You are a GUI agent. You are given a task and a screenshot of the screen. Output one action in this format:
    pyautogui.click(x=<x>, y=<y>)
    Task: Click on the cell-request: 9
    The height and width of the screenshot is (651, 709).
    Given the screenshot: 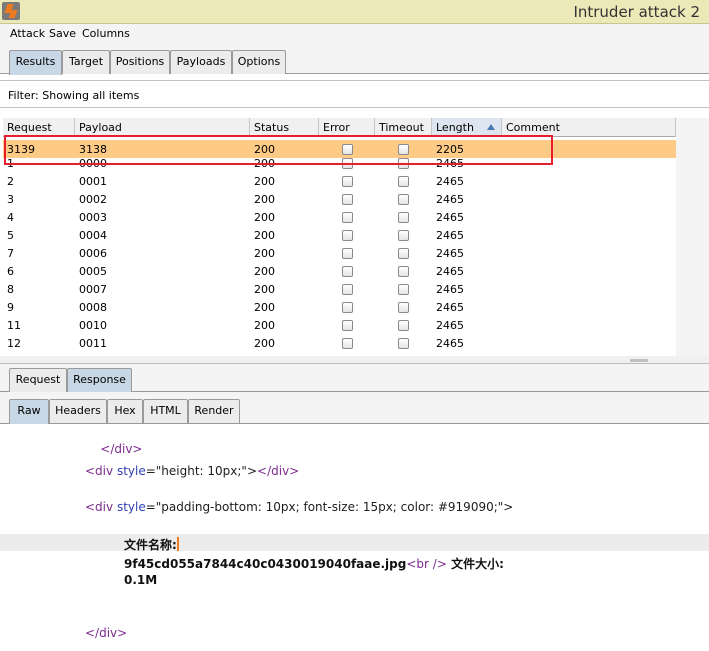 What is the action you would take?
    pyautogui.click(x=10, y=307)
    